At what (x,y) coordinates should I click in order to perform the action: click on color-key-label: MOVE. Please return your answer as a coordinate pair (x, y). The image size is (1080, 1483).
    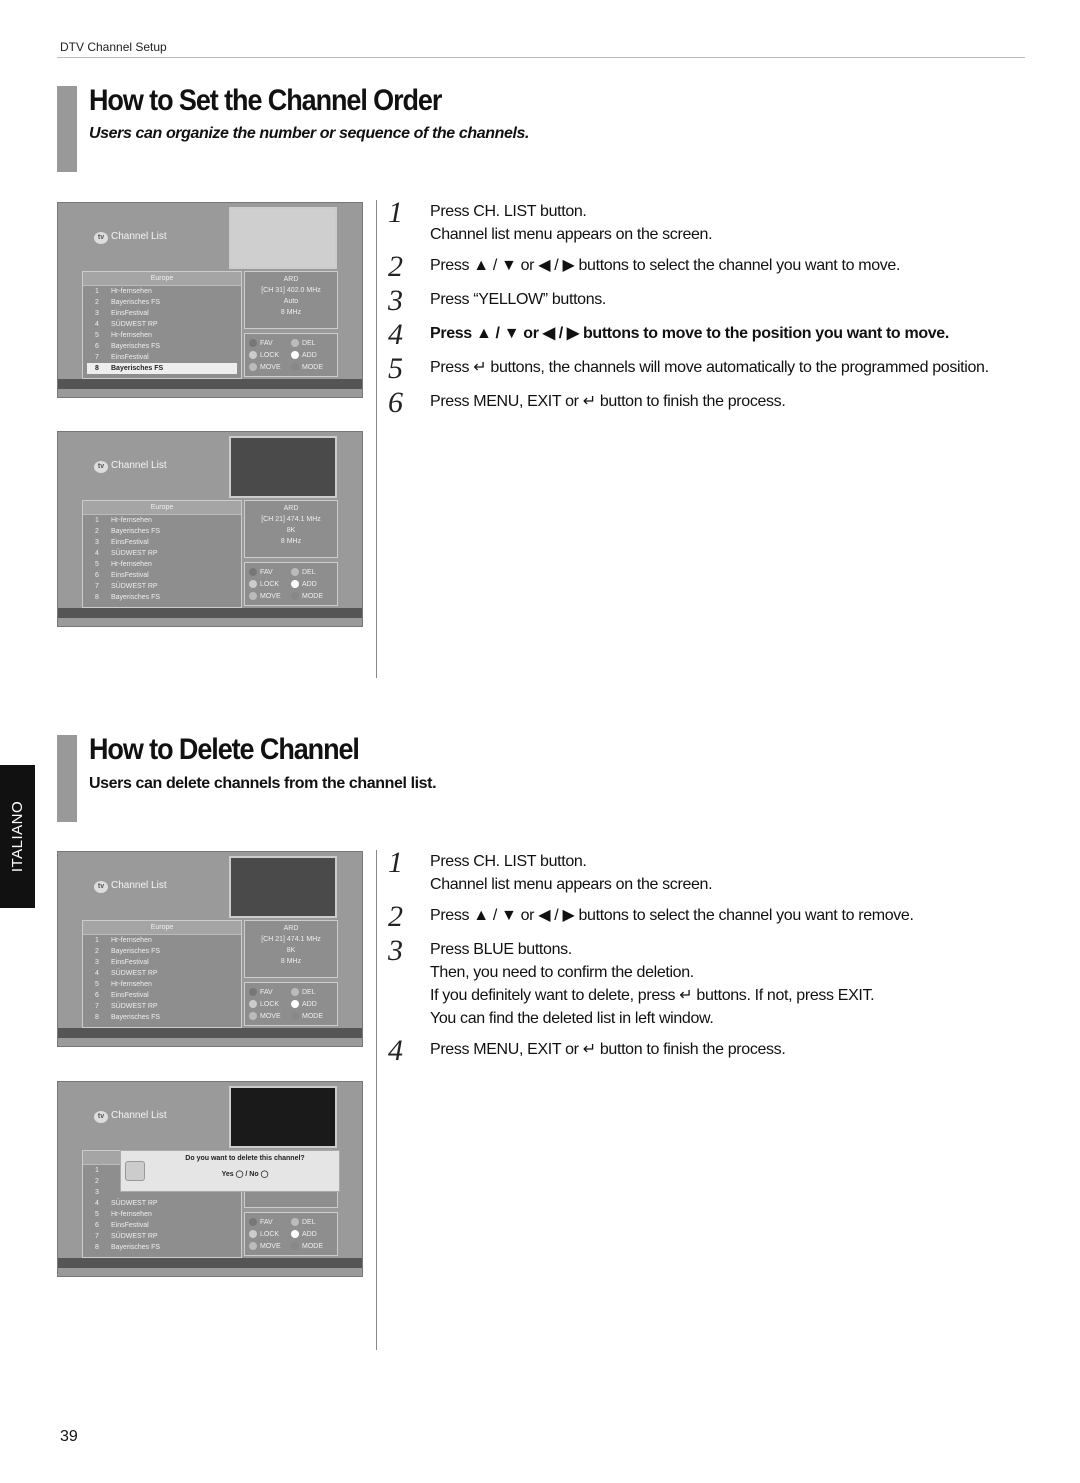
    Looking at the image, I should click on (270, 1016).